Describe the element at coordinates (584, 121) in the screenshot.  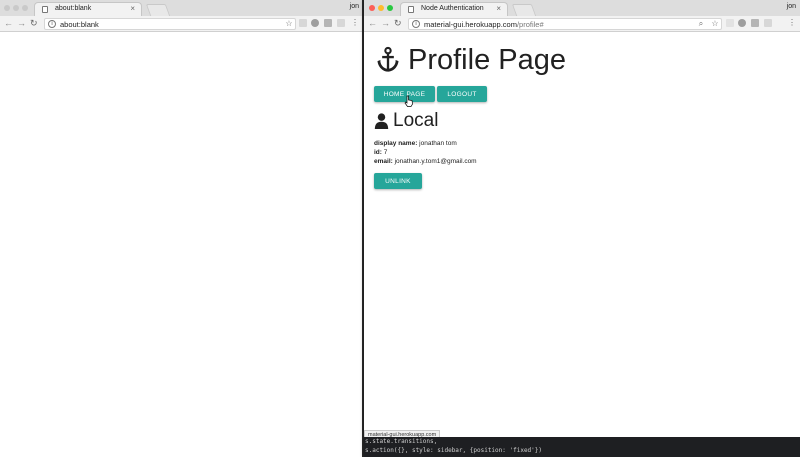
I see `local-section-heading: Local` at that location.